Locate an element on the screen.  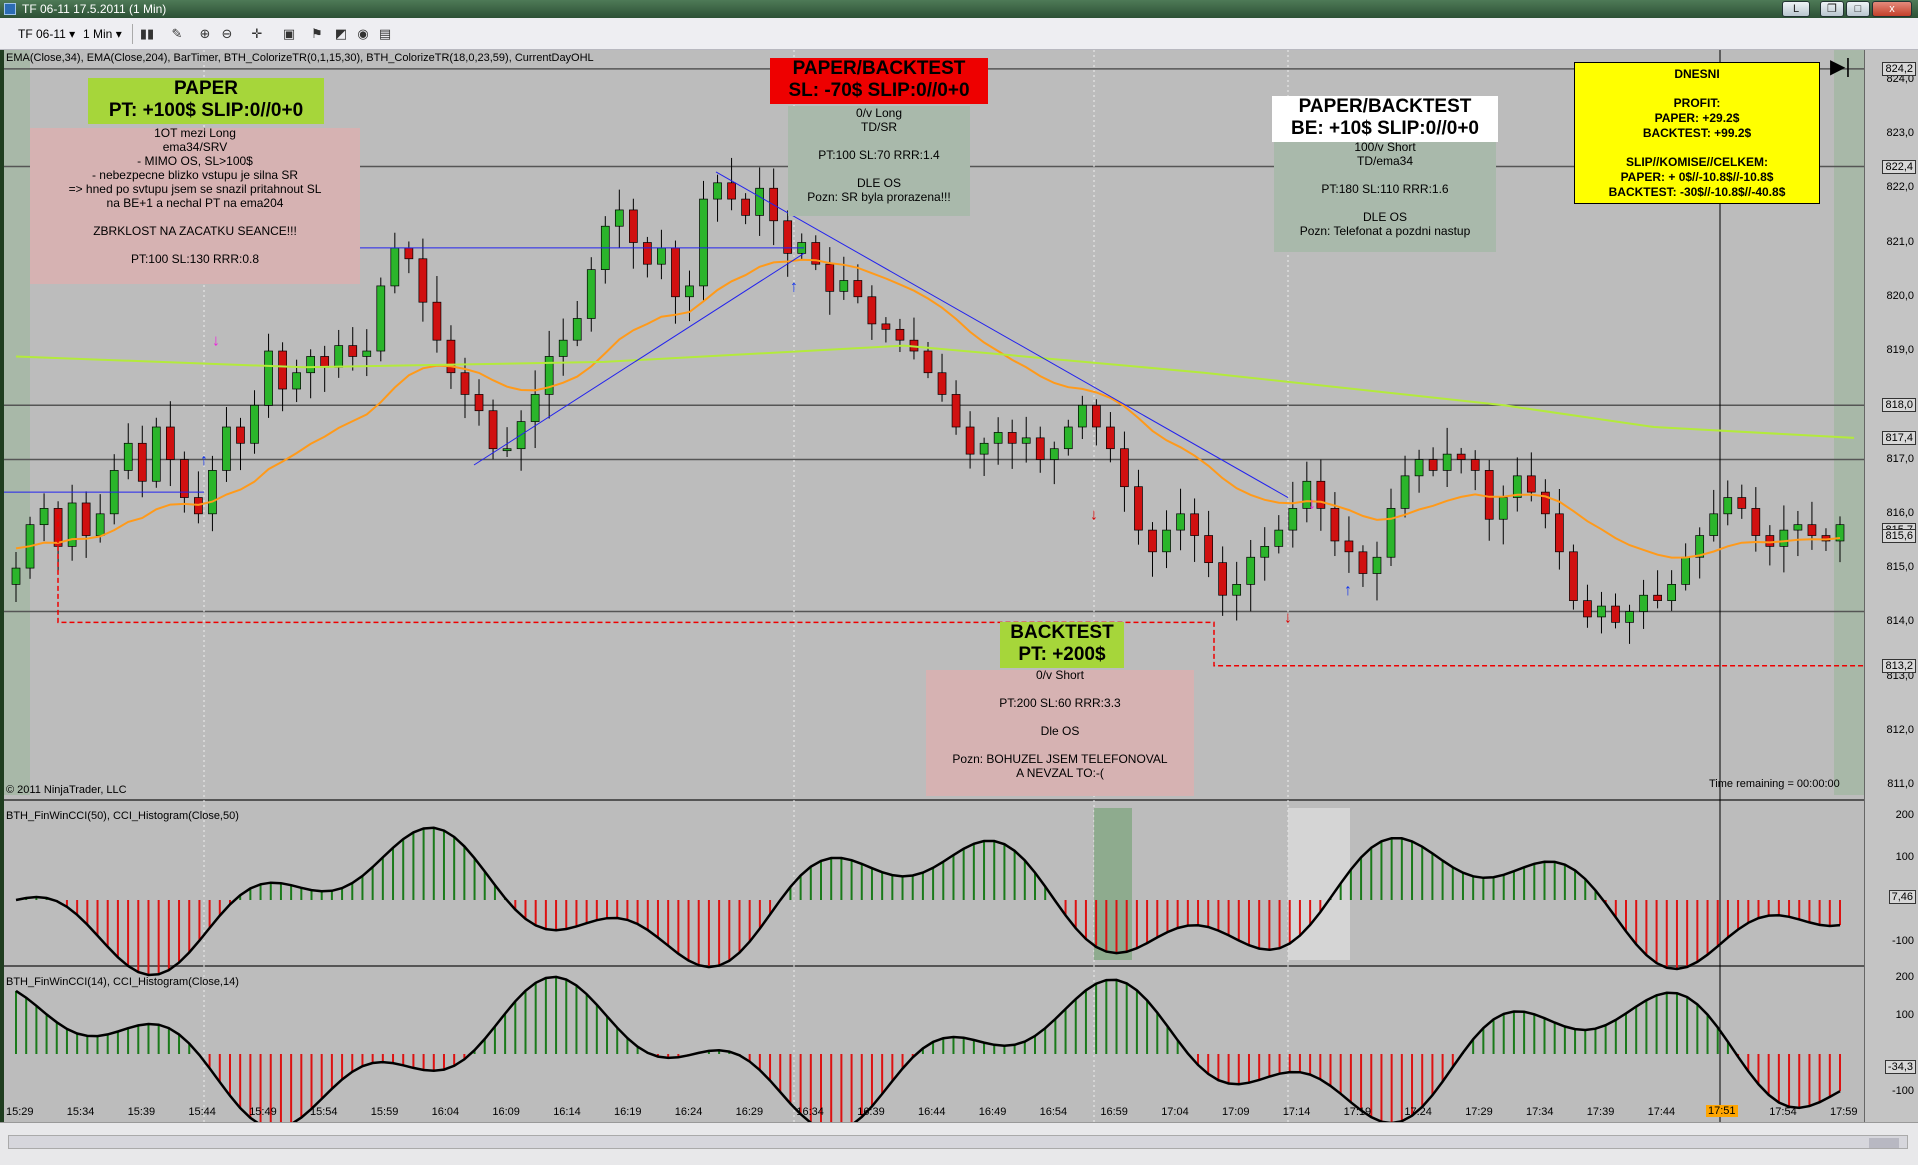
note-paper-title-line1: PAPER is located at coordinates (206, 88).